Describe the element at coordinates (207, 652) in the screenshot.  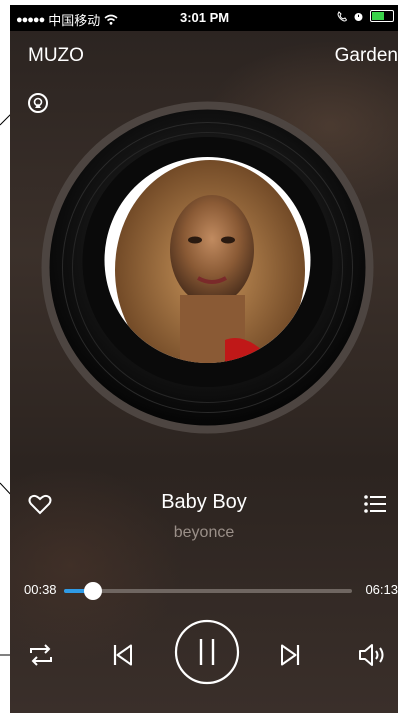
I see `pause-button` at that location.